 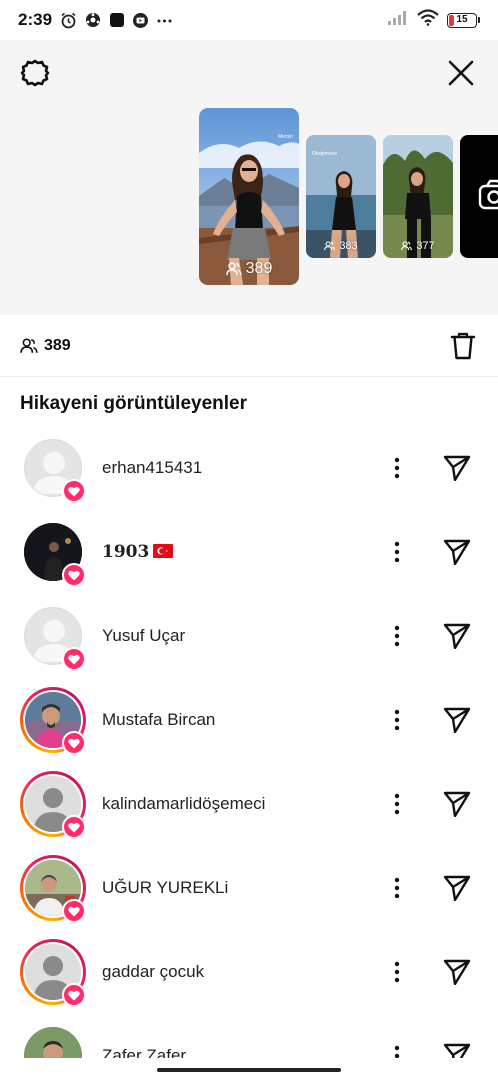 I want to click on story-view-count: 389, so click(x=249, y=269).